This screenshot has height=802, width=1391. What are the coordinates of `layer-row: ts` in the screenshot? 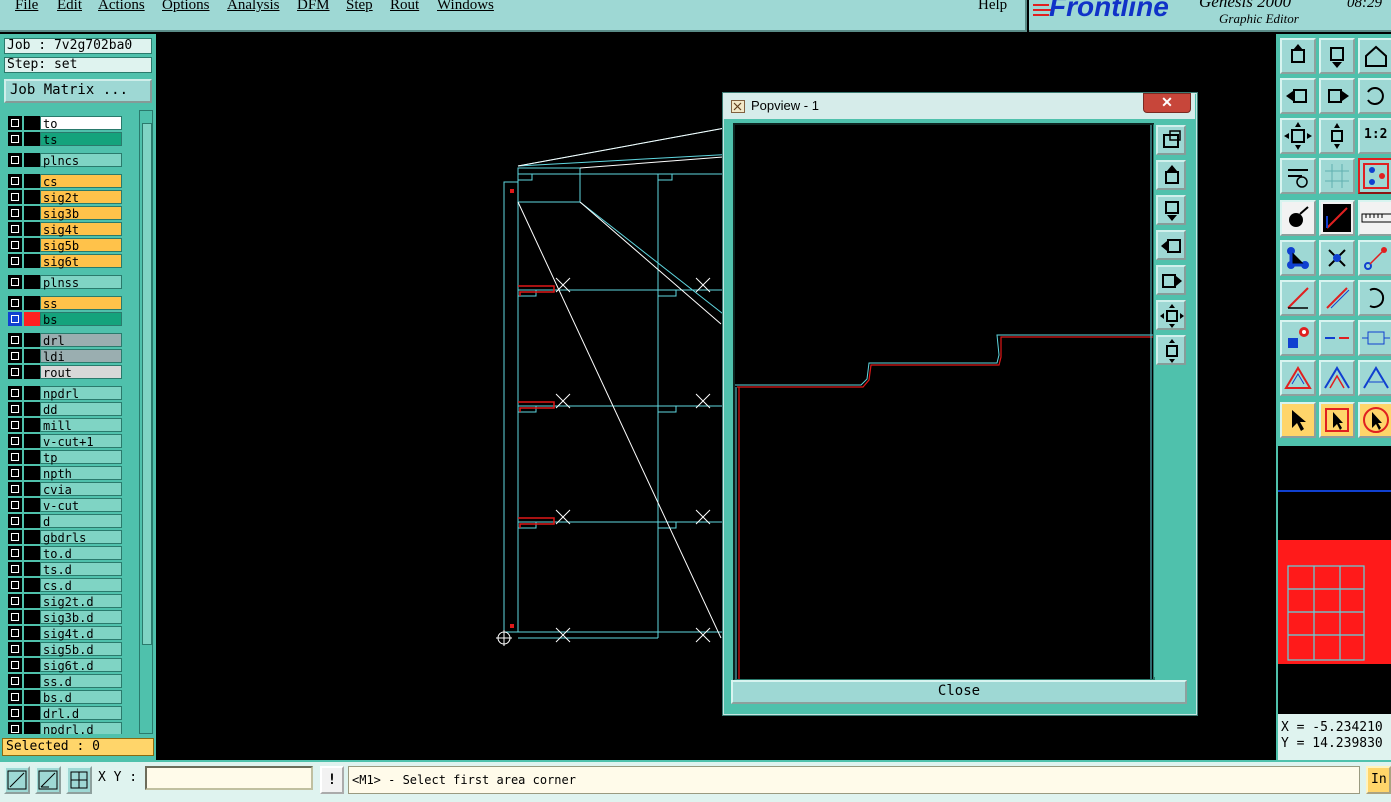 It's located at (66, 139).